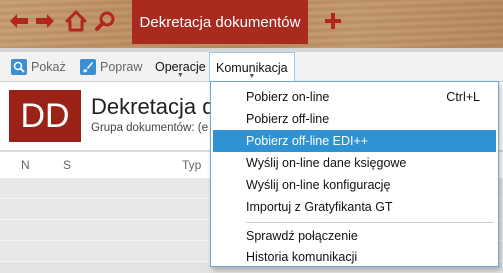 This screenshot has height=273, width=503. Describe the element at coordinates (307, 141) in the screenshot. I see `menu-item-label: Pobierz off-line EDI++` at that location.